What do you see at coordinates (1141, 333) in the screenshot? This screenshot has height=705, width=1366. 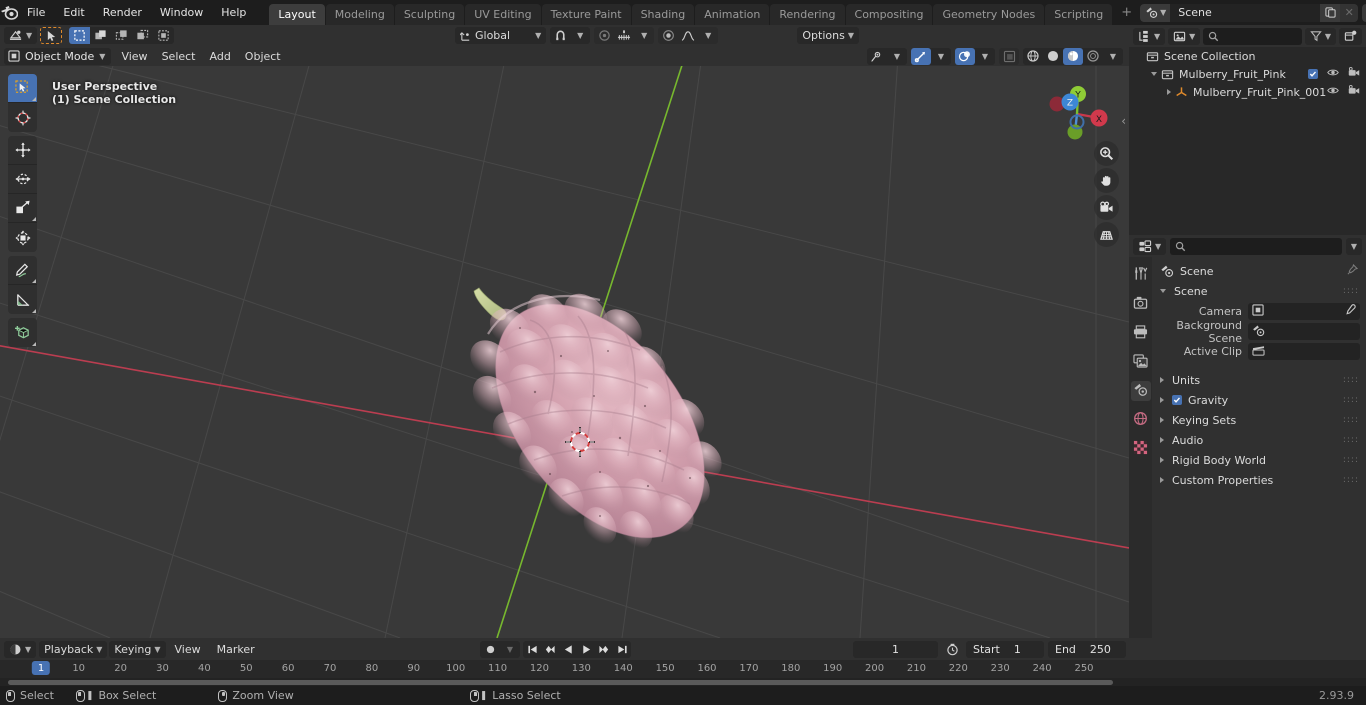 I see `output-tab` at bounding box center [1141, 333].